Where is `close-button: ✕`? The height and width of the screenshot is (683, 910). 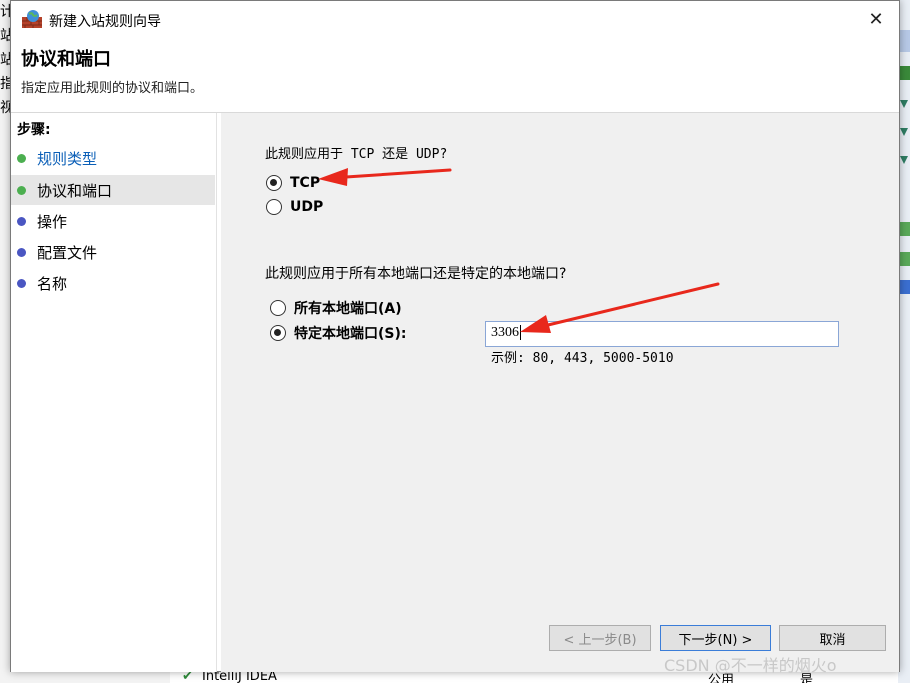 close-button: ✕ is located at coordinates (876, 19).